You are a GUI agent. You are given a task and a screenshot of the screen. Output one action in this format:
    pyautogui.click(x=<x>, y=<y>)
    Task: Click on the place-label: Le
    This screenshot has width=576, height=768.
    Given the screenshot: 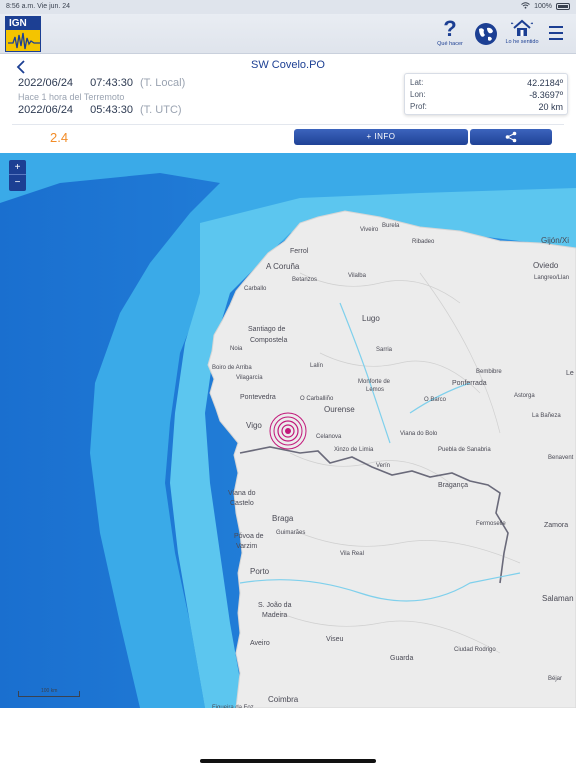 What is the action you would take?
    pyautogui.click(x=570, y=373)
    